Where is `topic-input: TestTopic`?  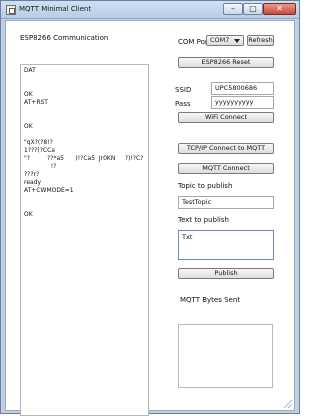
topic-input: TestTopic is located at coordinates (226, 202).